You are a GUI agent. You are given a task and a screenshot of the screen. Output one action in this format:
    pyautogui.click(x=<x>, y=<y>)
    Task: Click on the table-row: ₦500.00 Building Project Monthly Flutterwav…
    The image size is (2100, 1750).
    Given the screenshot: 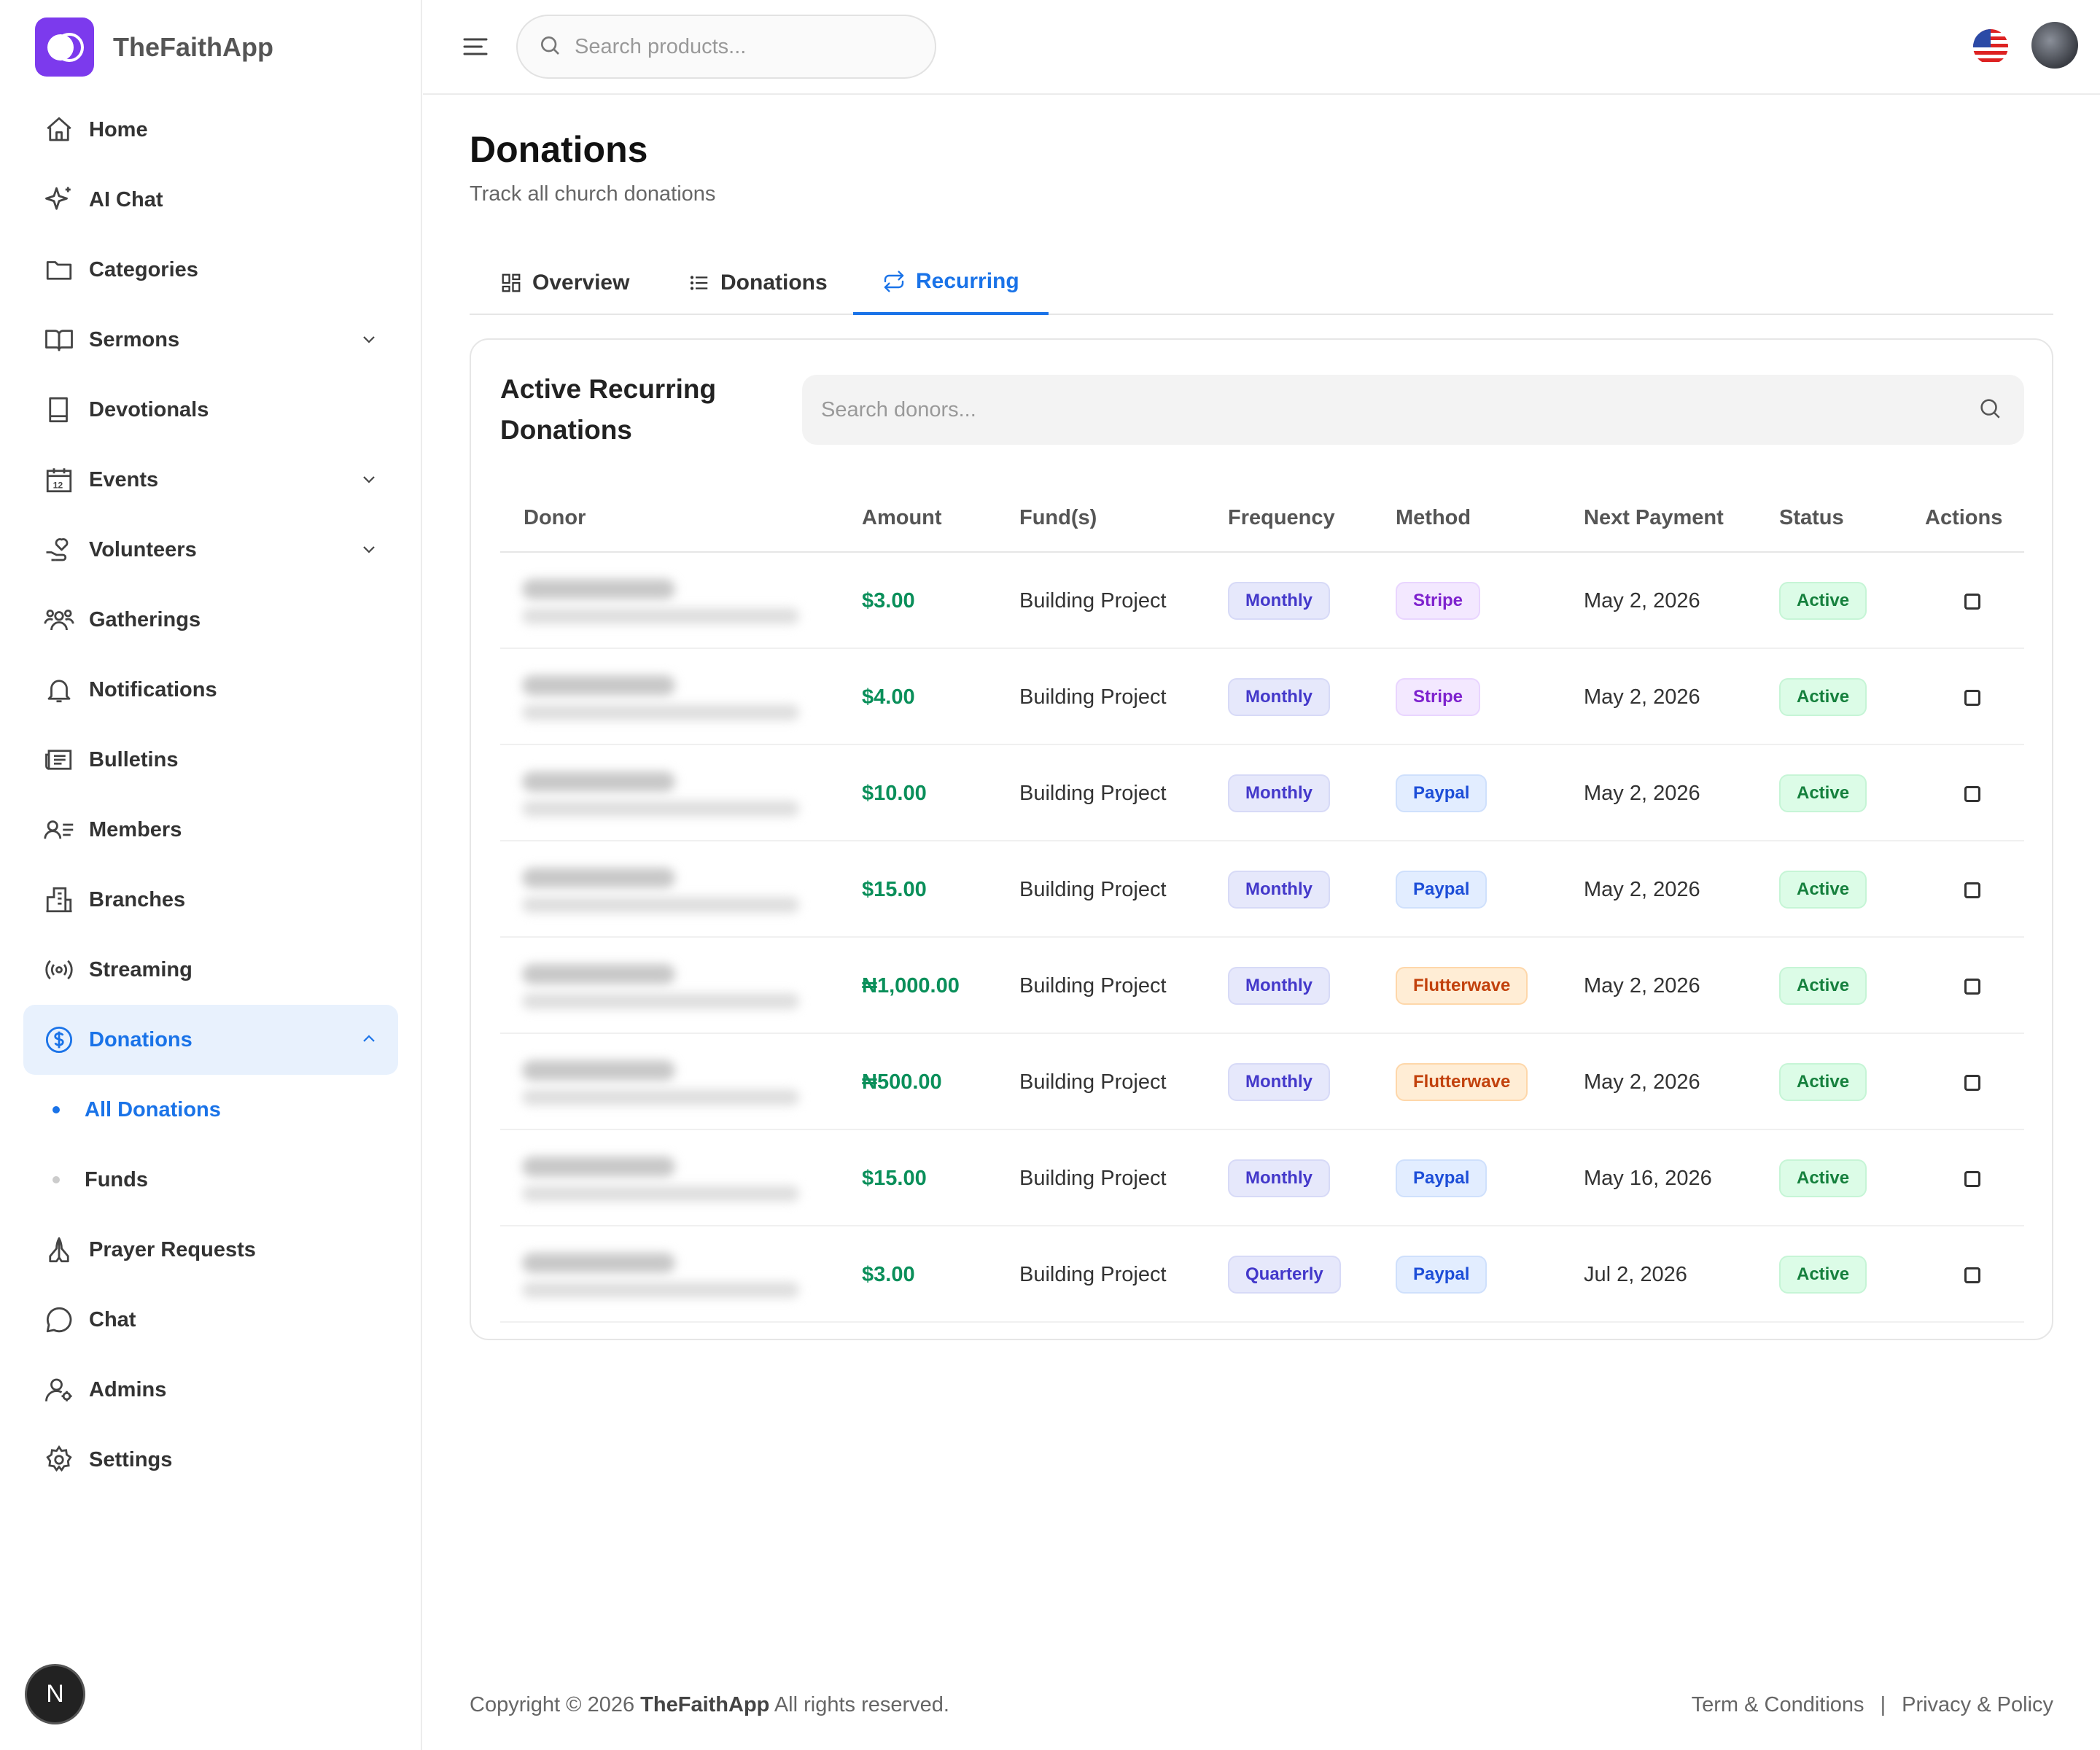 What is the action you would take?
    pyautogui.click(x=1262, y=1082)
    